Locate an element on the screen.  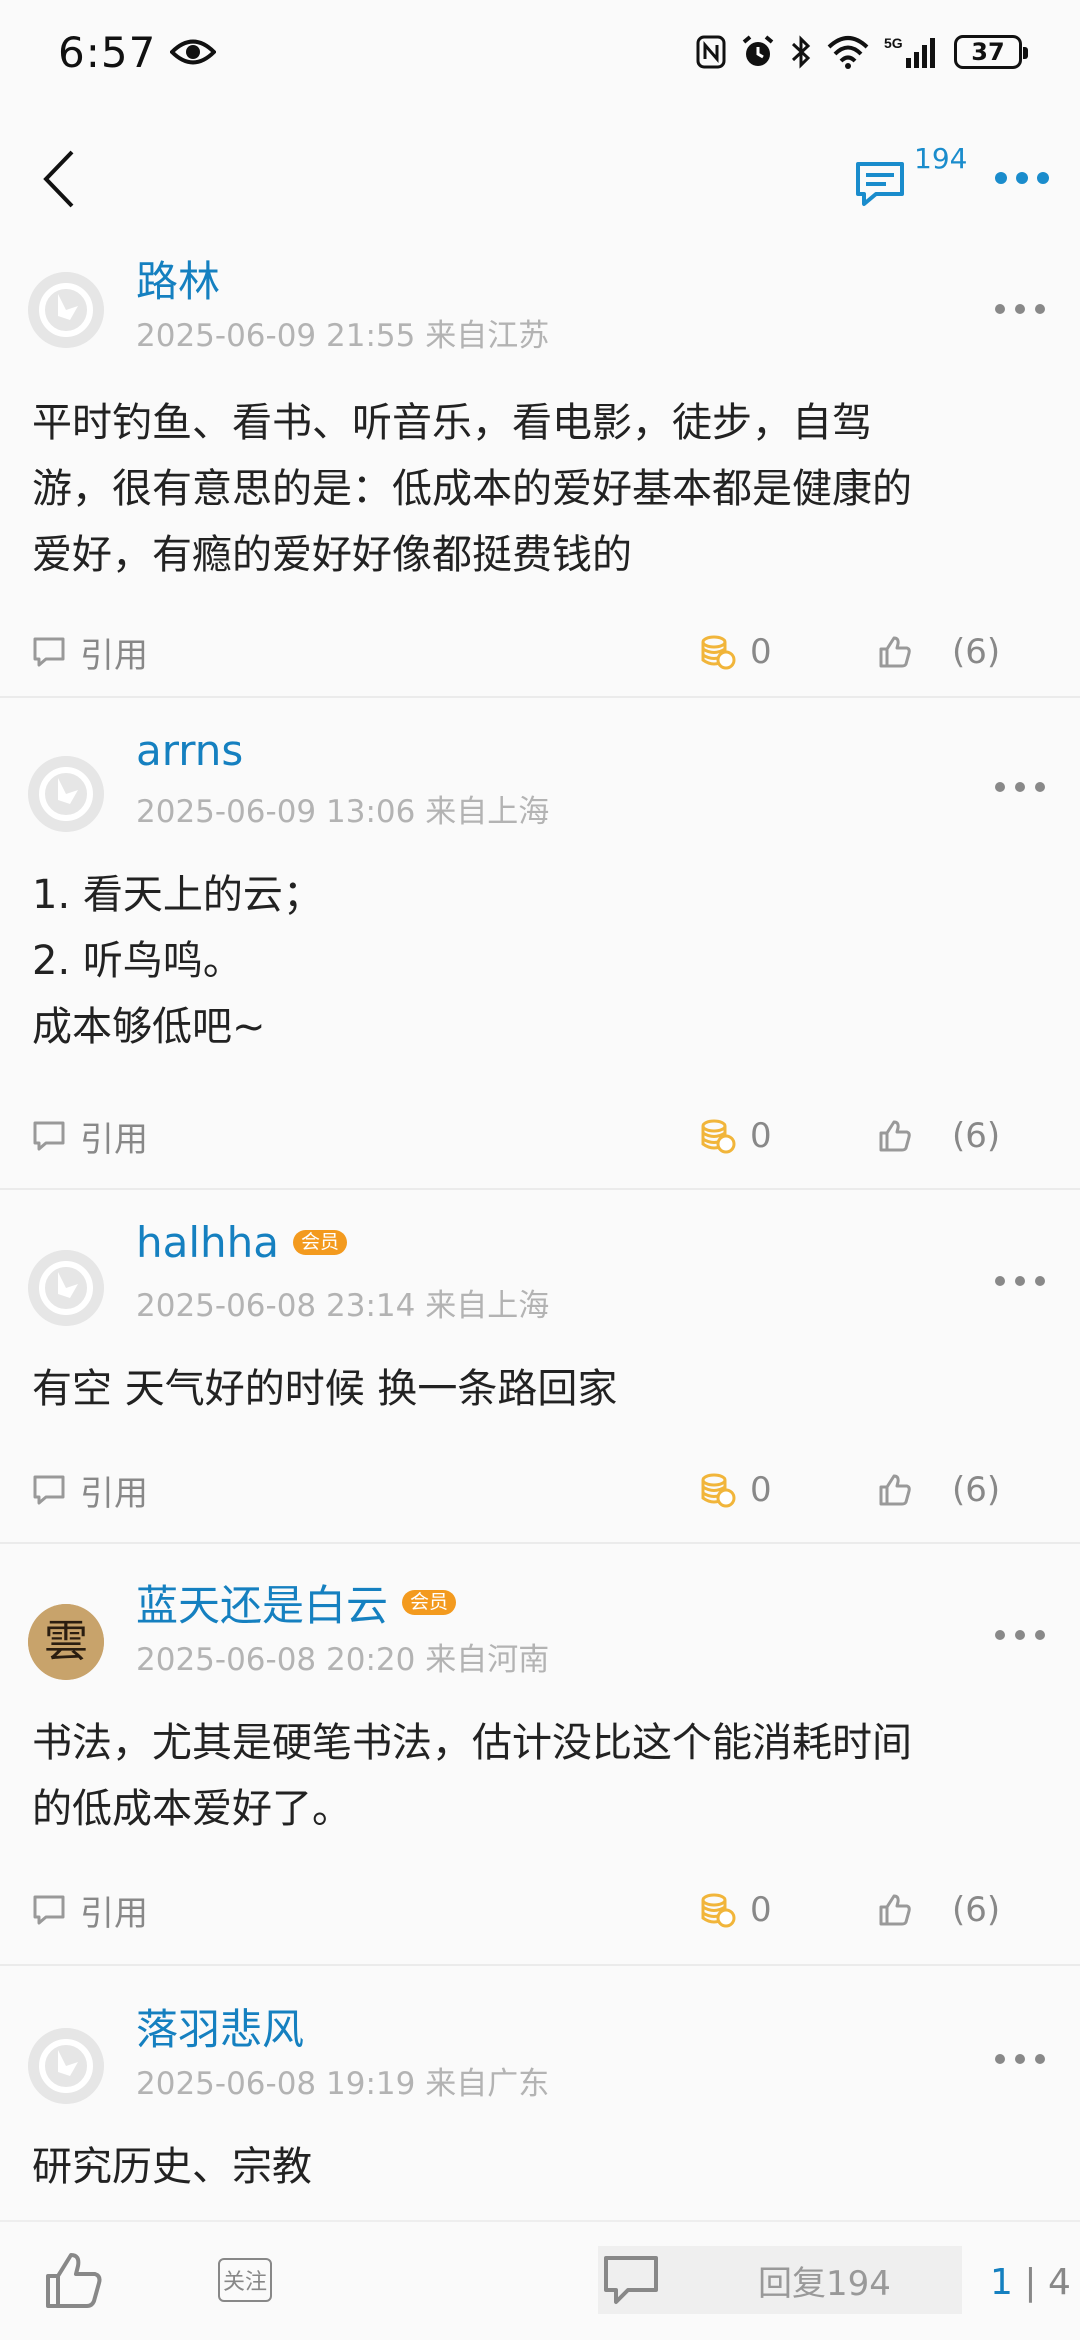
alarm-icon is located at coordinates (758, 50).